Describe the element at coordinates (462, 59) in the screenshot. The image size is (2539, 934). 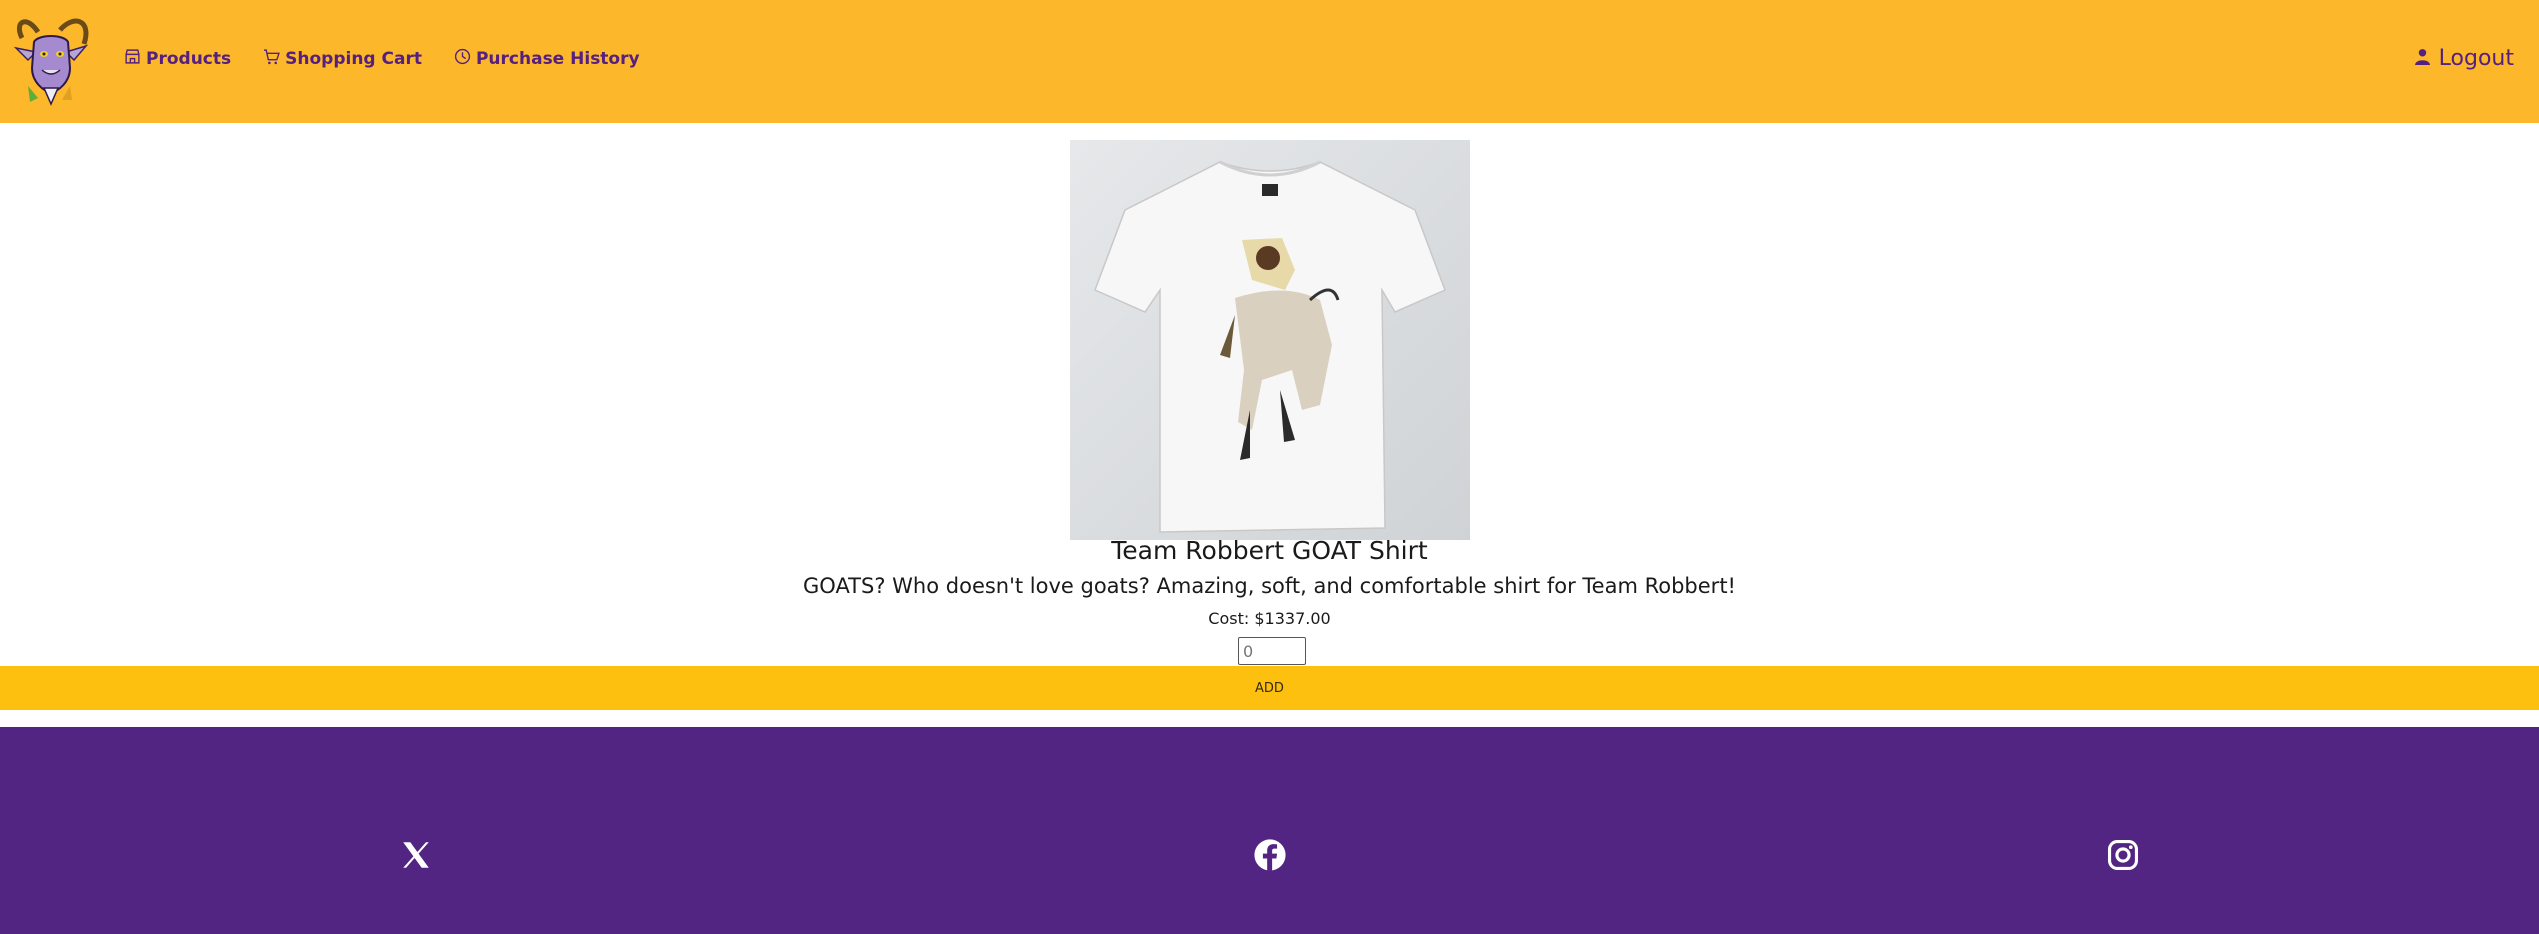
I see `clock-icon` at that location.